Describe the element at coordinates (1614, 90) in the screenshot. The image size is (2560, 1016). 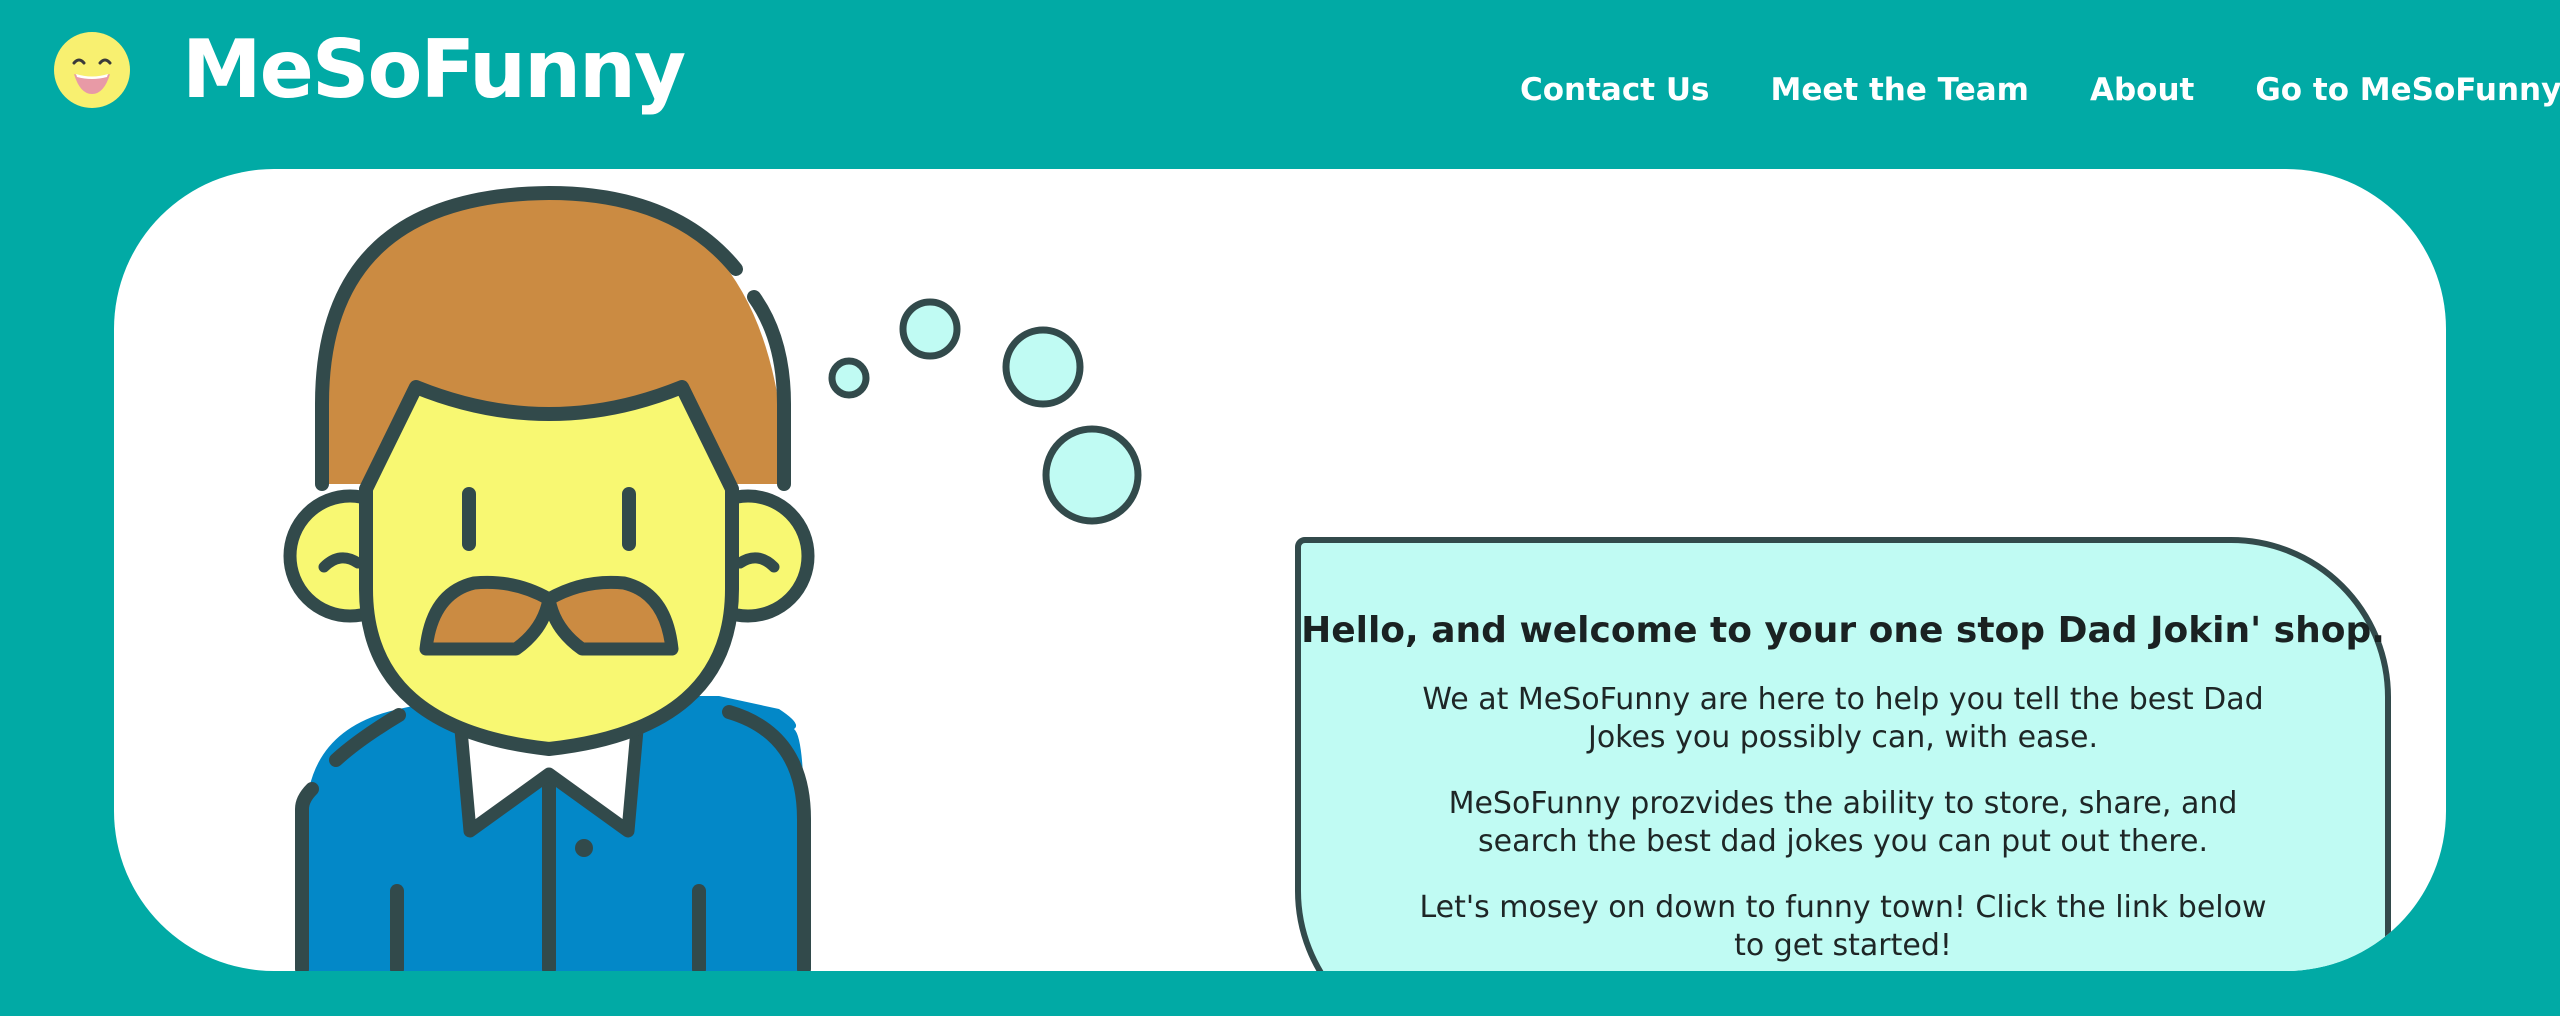
I see `nav-contact-us: Contact Us` at that location.